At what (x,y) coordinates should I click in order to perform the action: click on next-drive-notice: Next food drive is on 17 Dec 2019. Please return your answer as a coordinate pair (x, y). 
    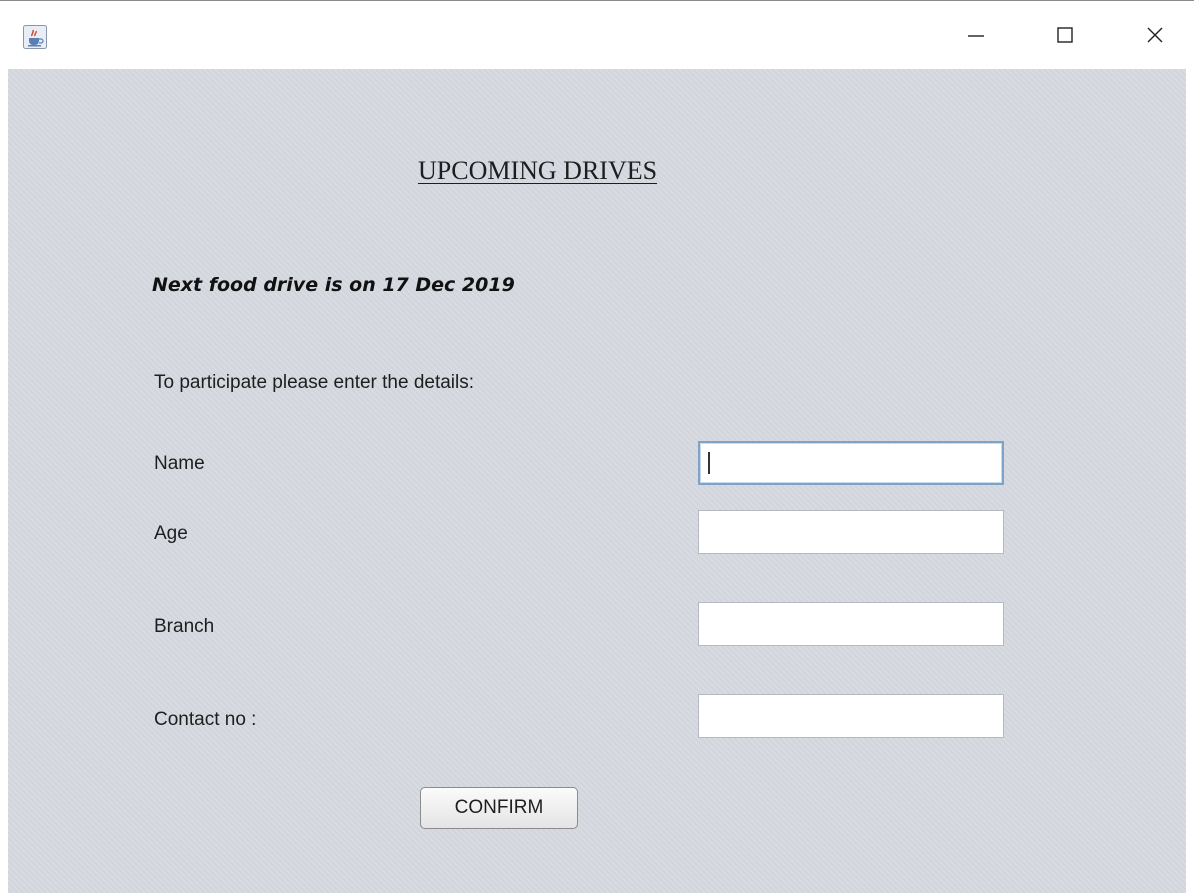
    Looking at the image, I should click on (333, 285).